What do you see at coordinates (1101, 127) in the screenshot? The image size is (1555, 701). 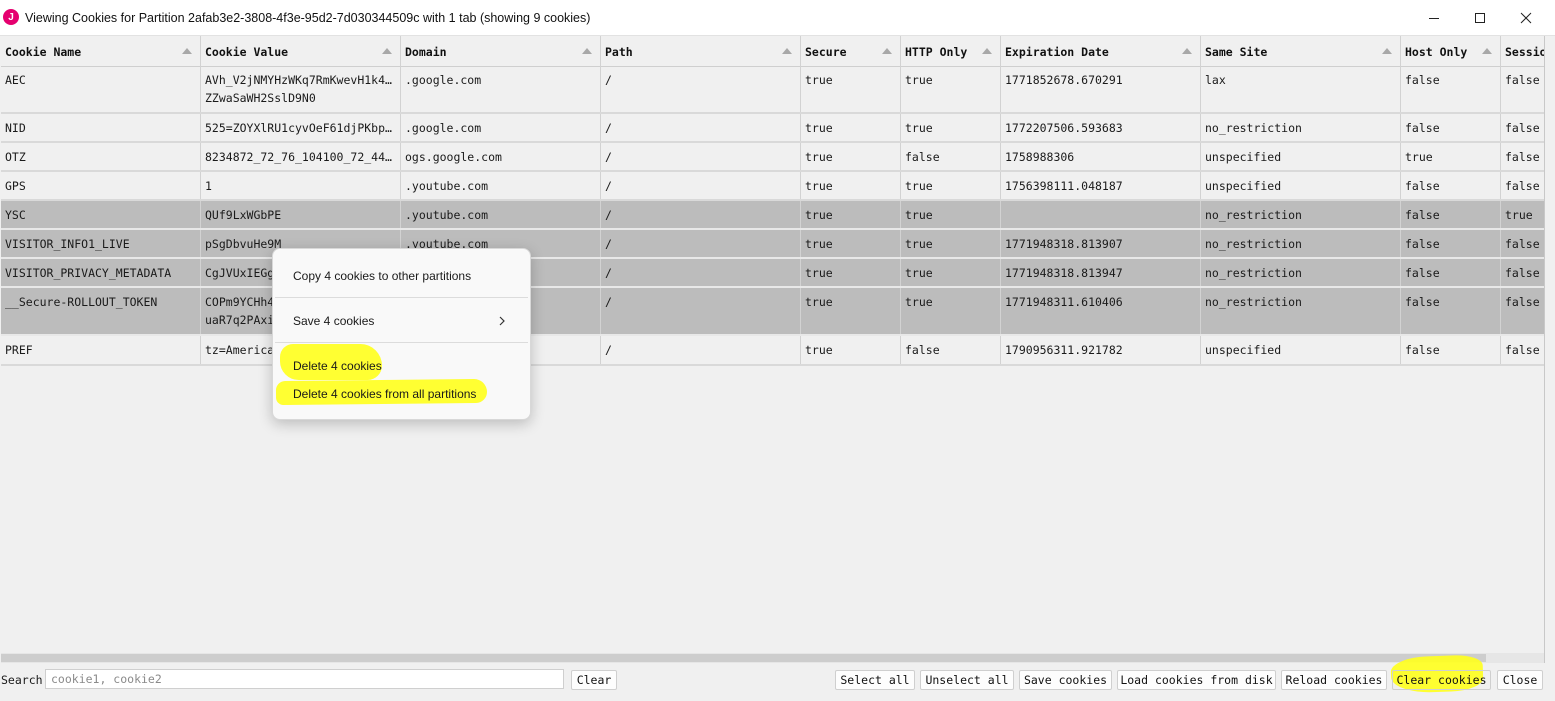 I see `cell-expiration: 1772207506.593683` at bounding box center [1101, 127].